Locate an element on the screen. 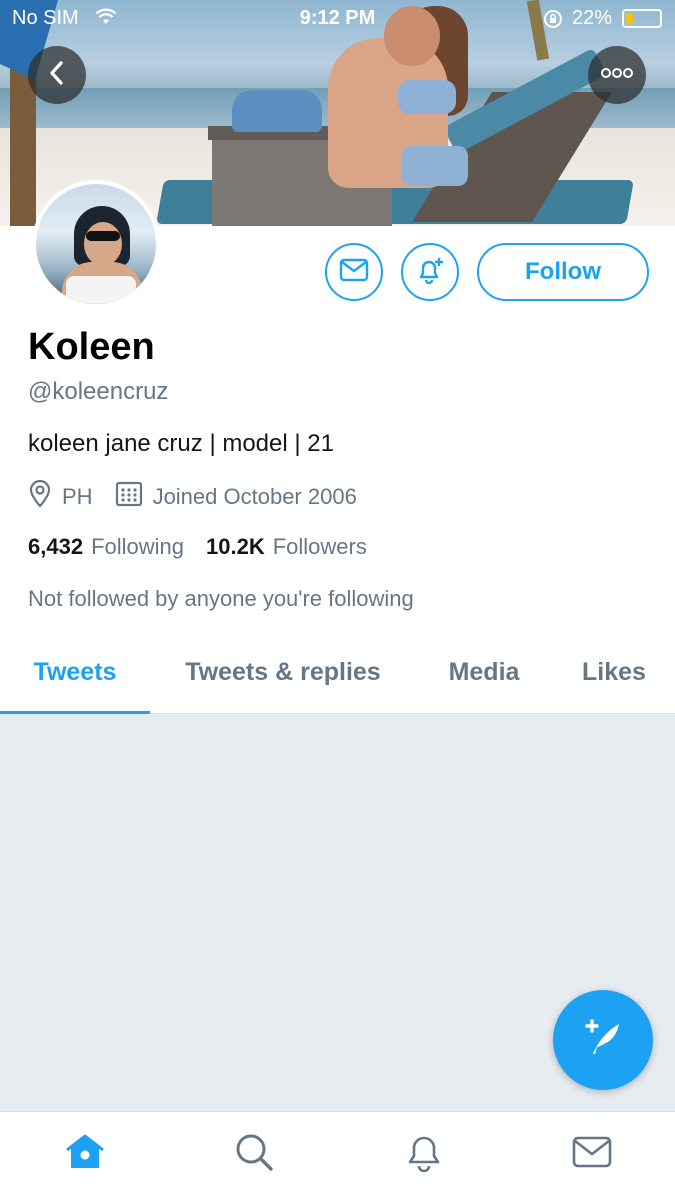  tab-likes: Likes is located at coordinates (614, 672).